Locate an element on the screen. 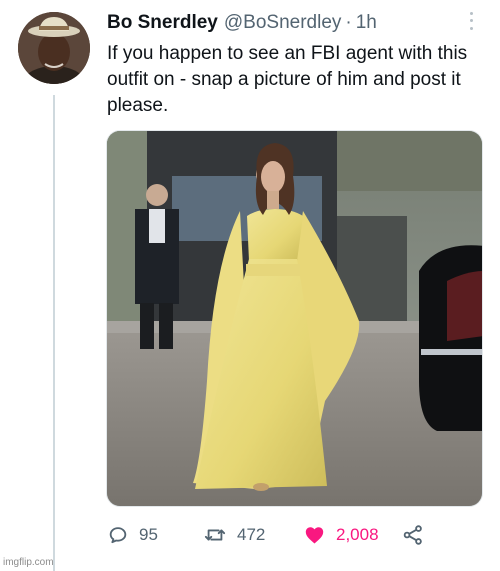 Image resolution: width=500 pixels, height=571 pixels. like-count: 2,008 is located at coordinates (357, 534).